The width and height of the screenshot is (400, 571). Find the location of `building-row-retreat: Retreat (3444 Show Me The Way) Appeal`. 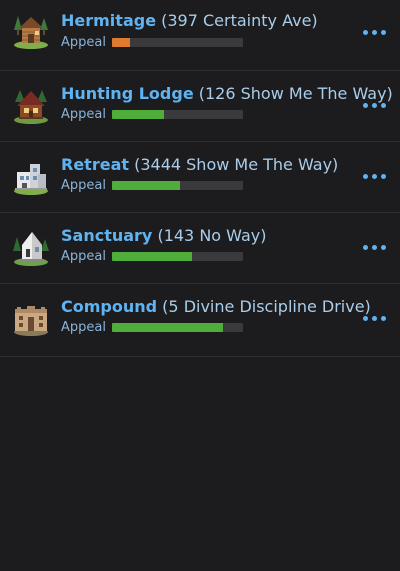

building-row-retreat: Retreat (3444 Show Me The Way) Appeal is located at coordinates (200, 177).